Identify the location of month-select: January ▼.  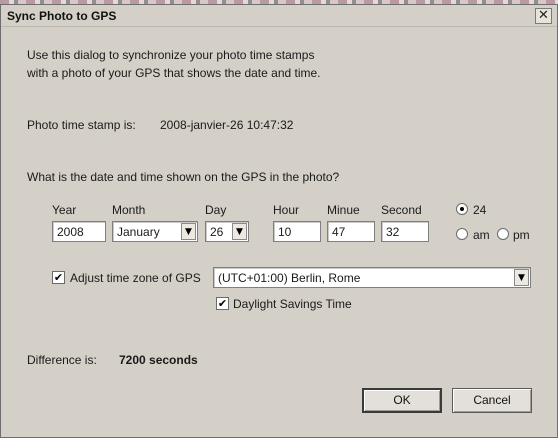
(155, 231).